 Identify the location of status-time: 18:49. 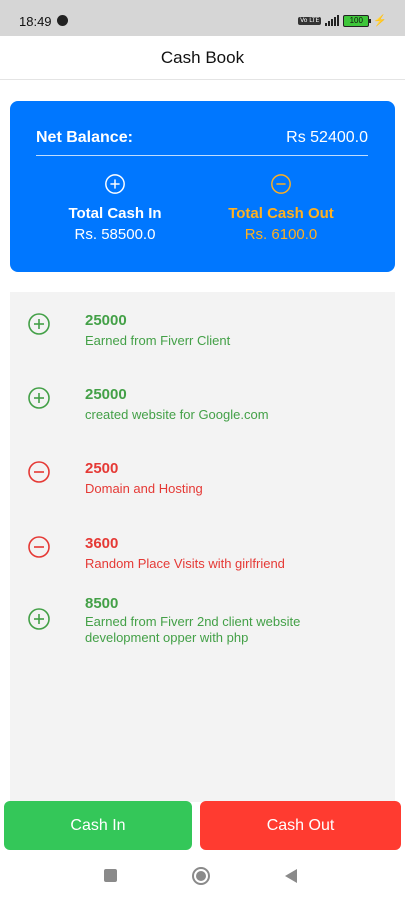
(35, 21).